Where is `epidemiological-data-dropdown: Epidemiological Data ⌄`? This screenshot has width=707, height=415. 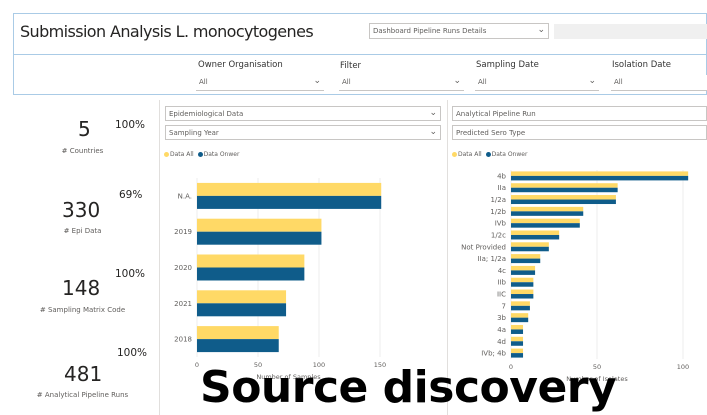 epidemiological-data-dropdown: Epidemiological Data ⌄ is located at coordinates (303, 113).